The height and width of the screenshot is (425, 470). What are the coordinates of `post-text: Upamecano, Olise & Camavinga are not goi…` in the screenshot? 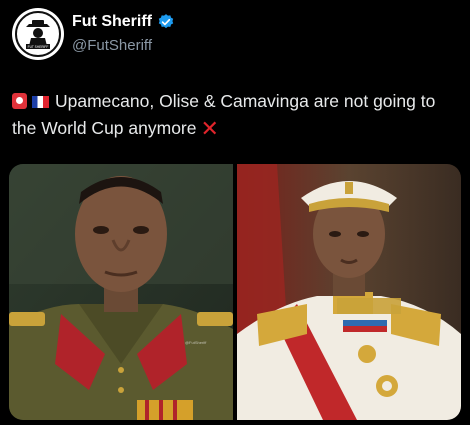 It's located at (237, 115).